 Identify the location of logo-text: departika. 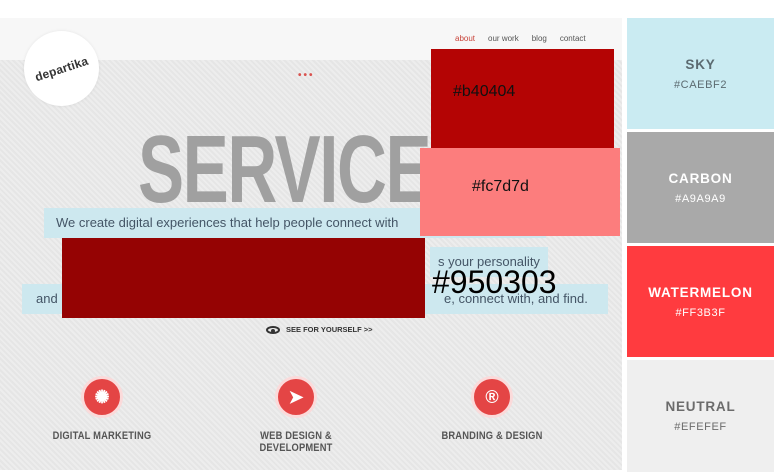
(61, 68).